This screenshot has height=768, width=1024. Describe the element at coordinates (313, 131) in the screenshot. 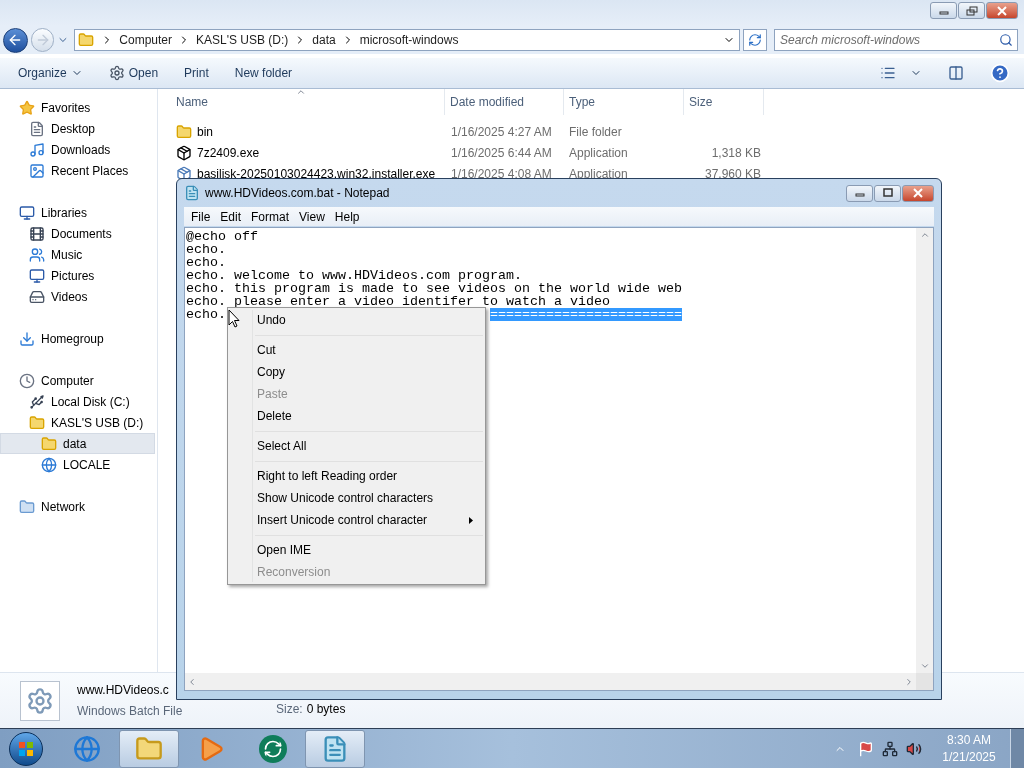

I see `file-name: bin` at that location.